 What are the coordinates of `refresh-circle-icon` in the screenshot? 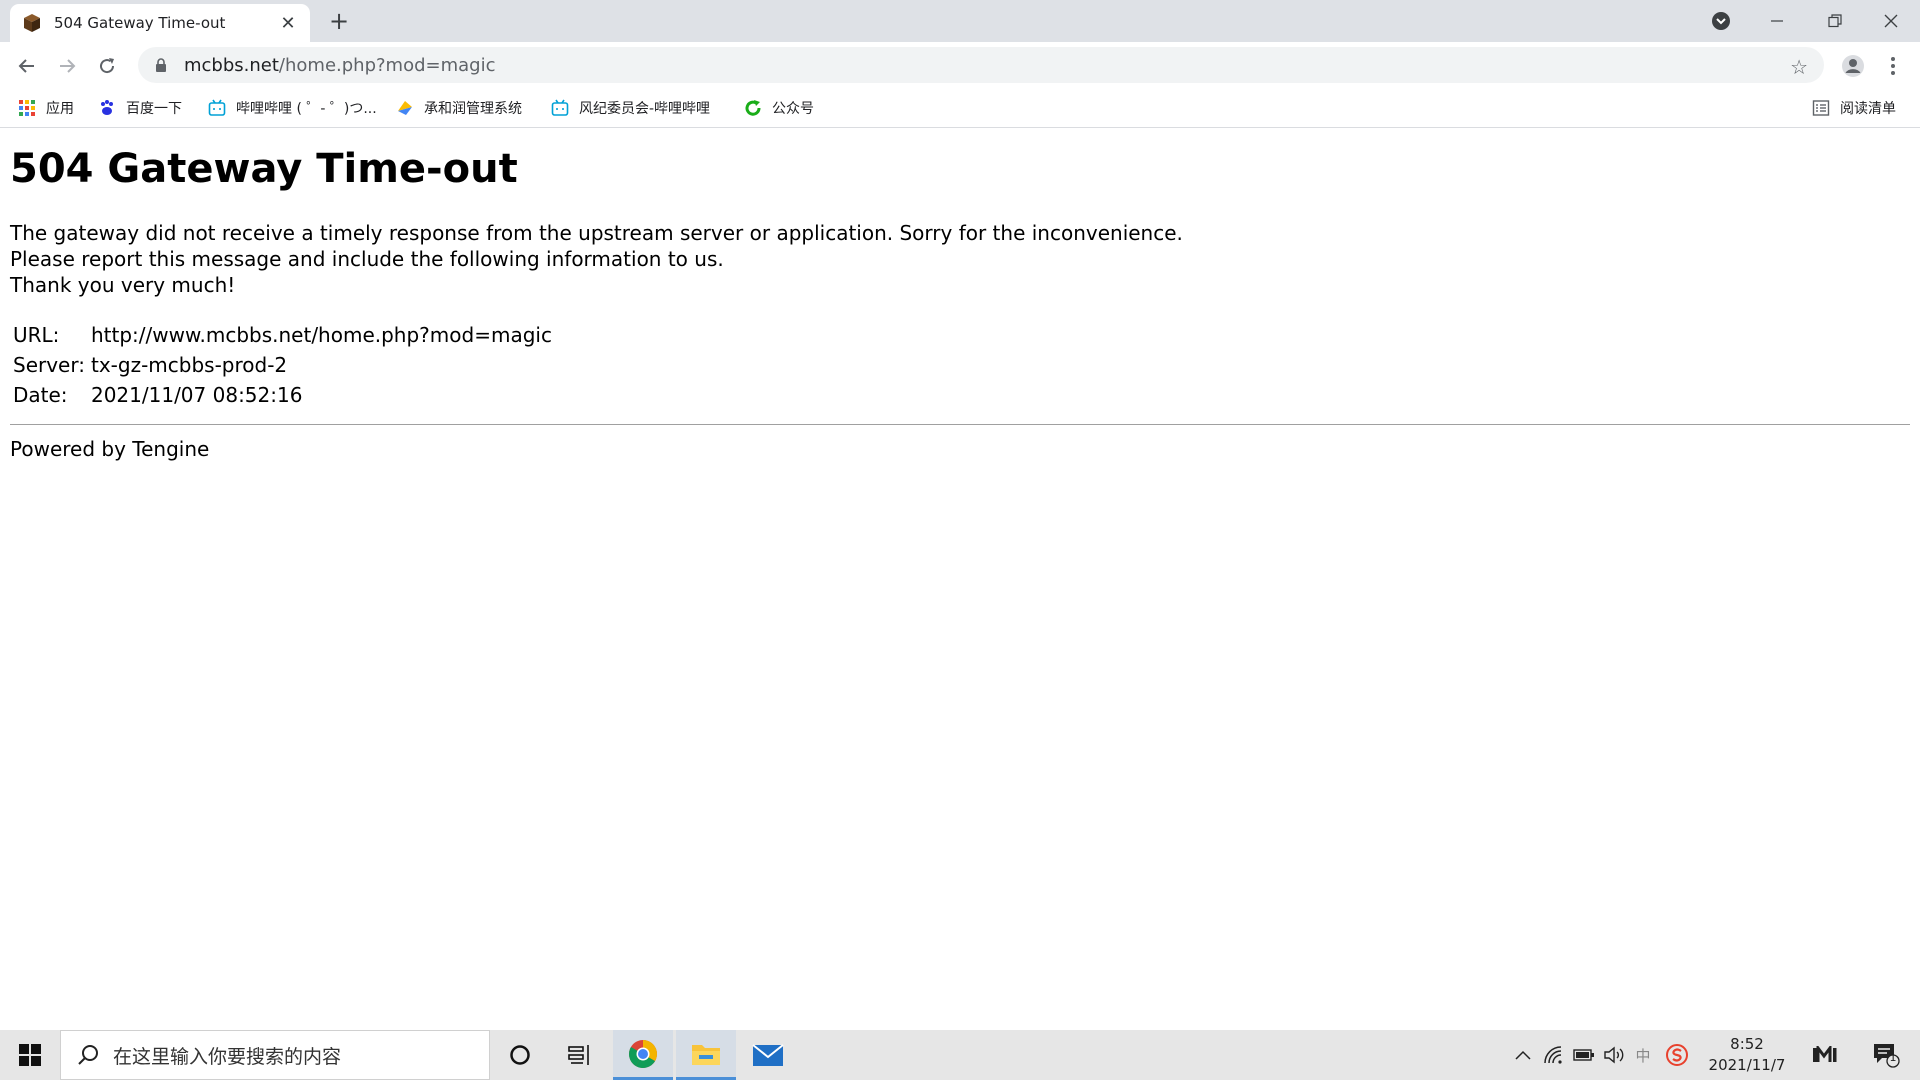 It's located at (753, 108).